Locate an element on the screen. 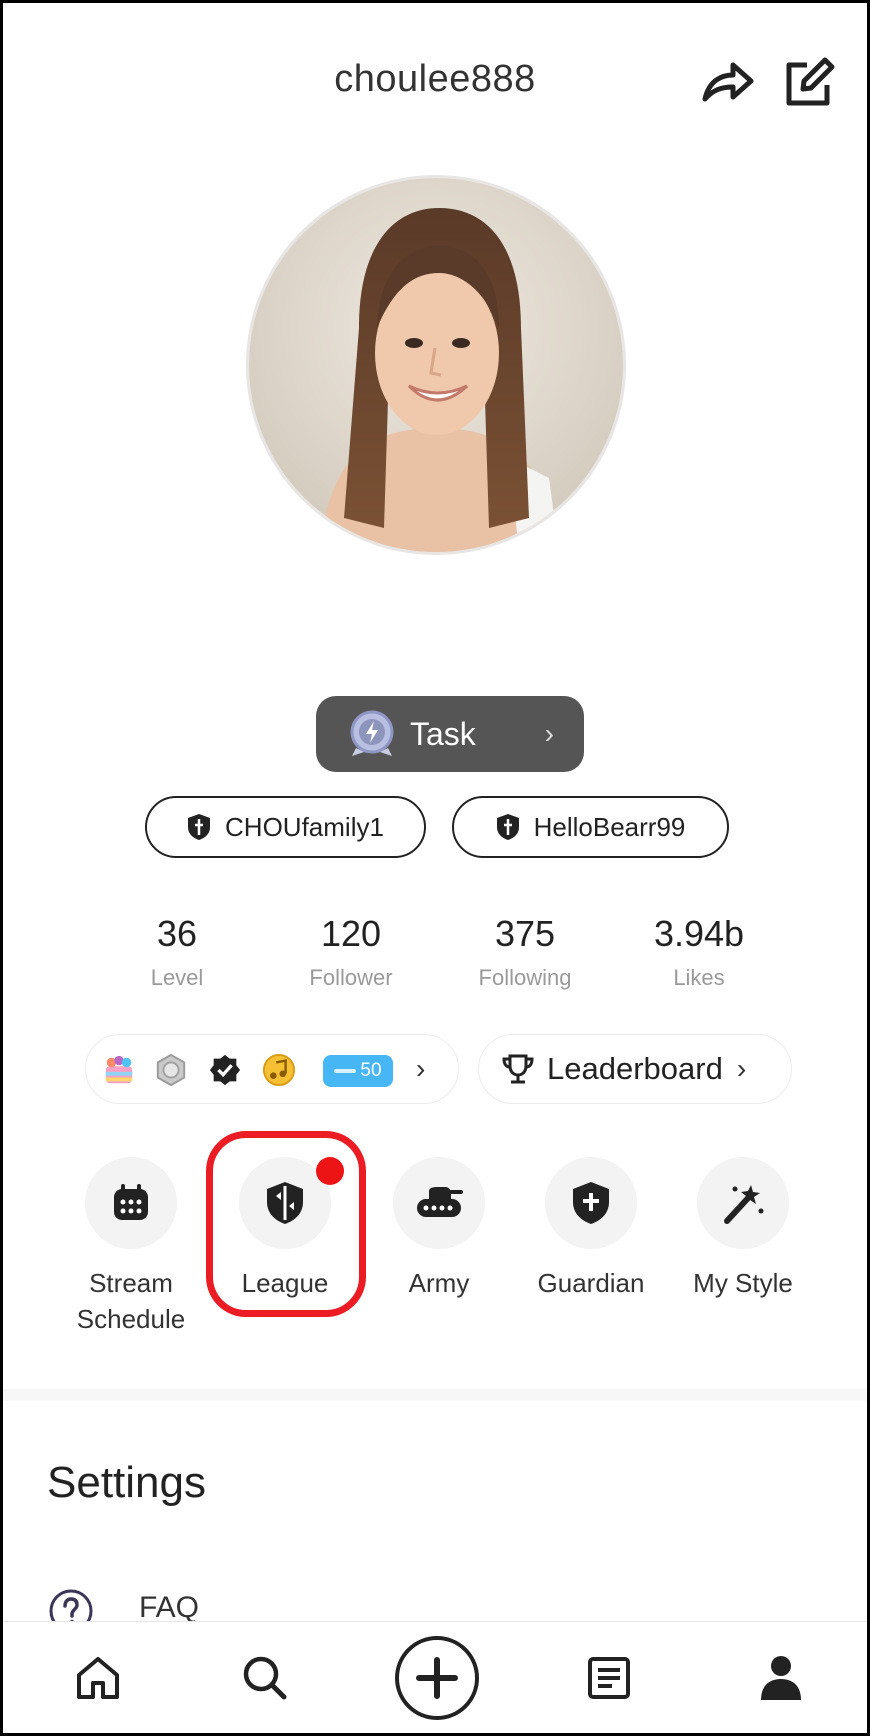 The image size is (870, 1736). stat-value: 36 is located at coordinates (177, 933).